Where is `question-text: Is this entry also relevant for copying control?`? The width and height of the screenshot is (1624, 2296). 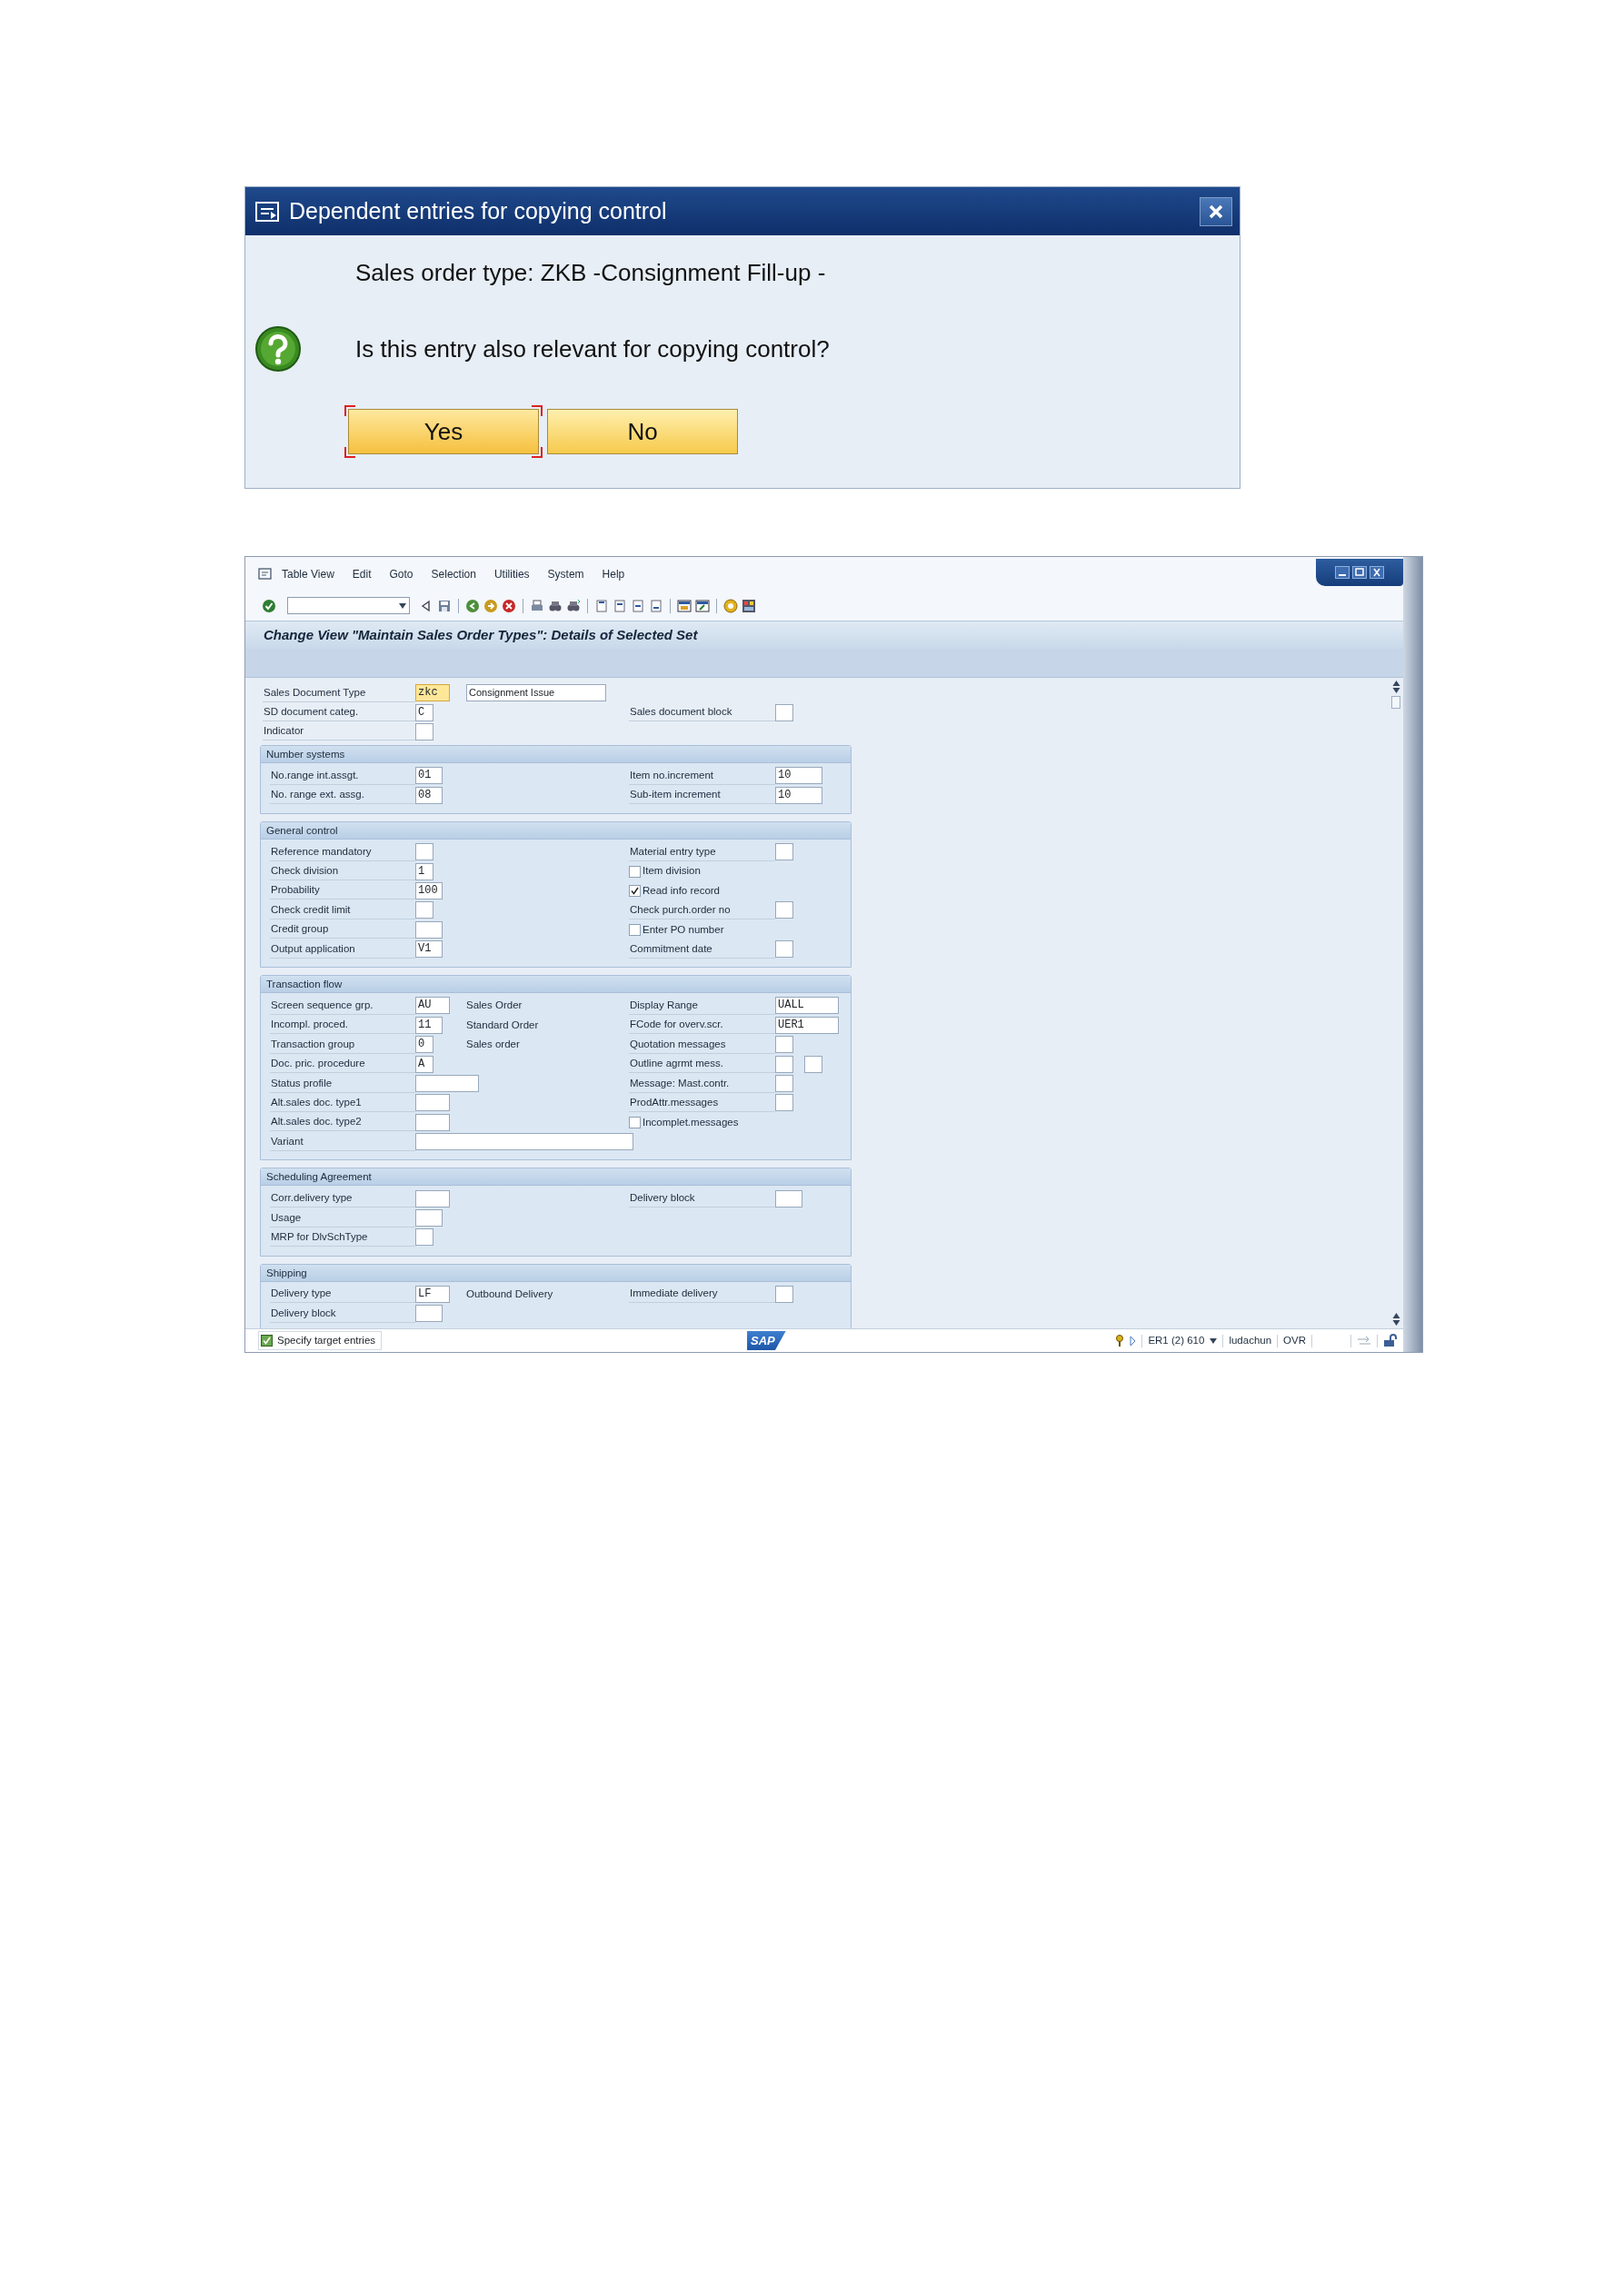
question-text: Is this entry also relevant for copying control? is located at coordinates (592, 348).